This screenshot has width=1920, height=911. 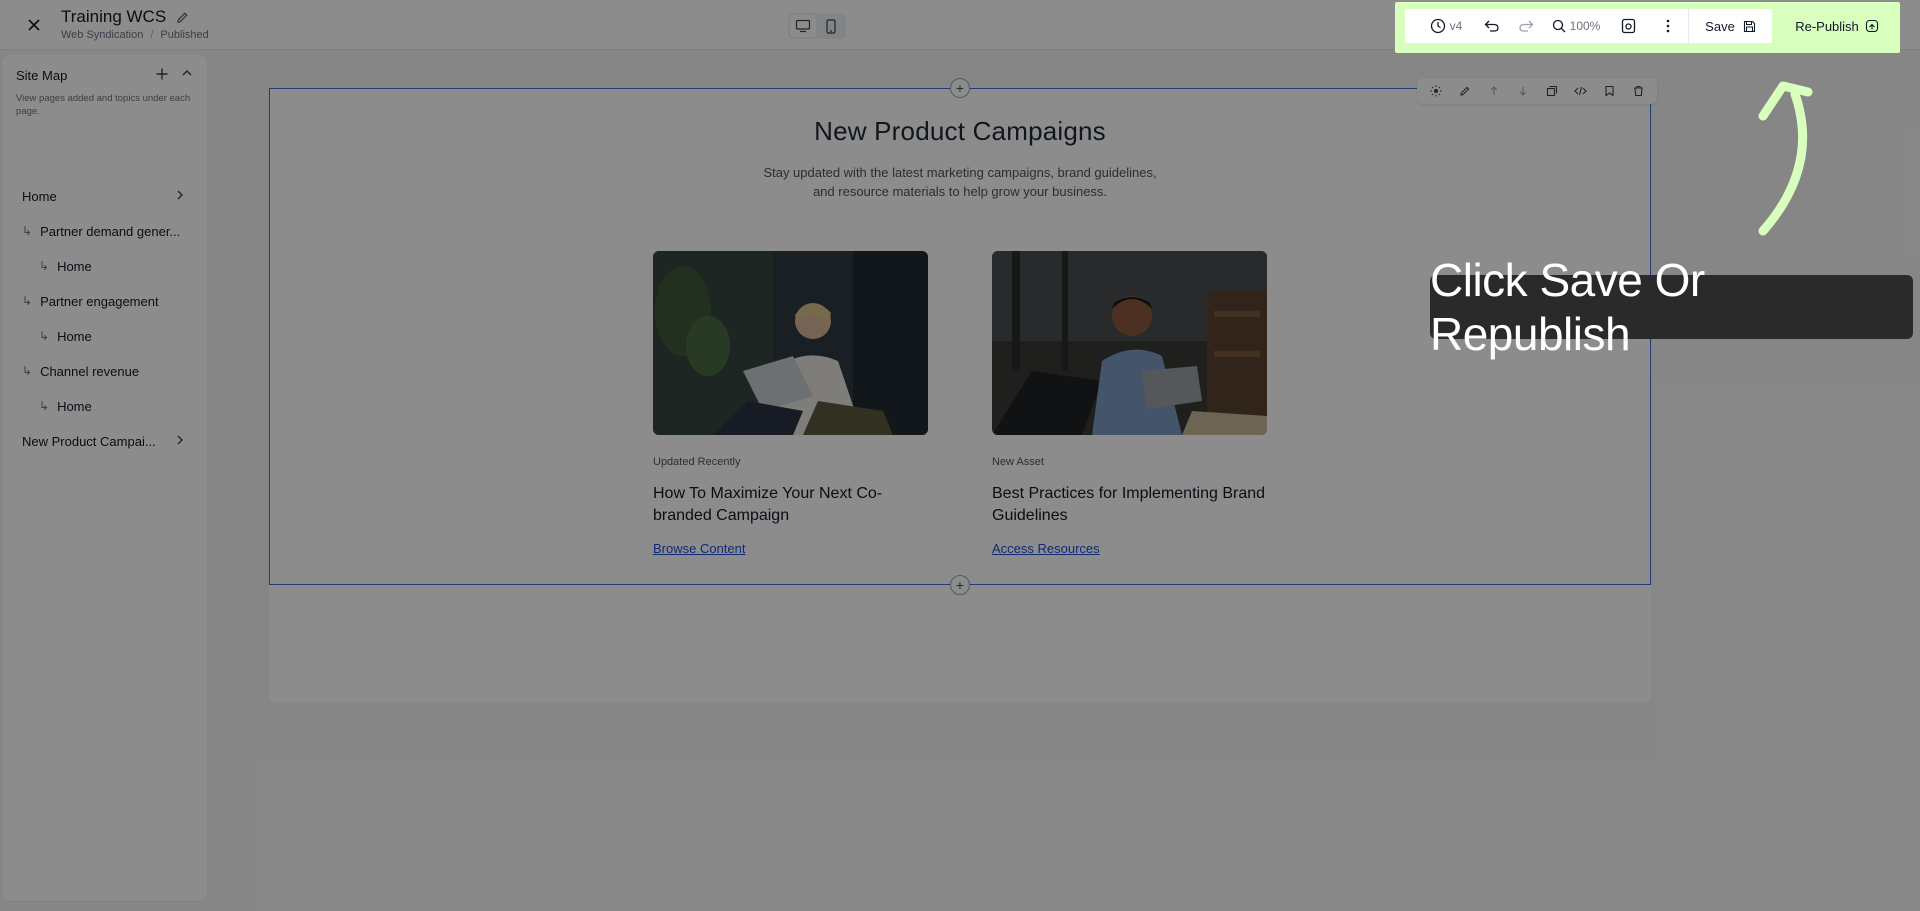 I want to click on breadcrumb-item: Published, so click(x=184, y=35).